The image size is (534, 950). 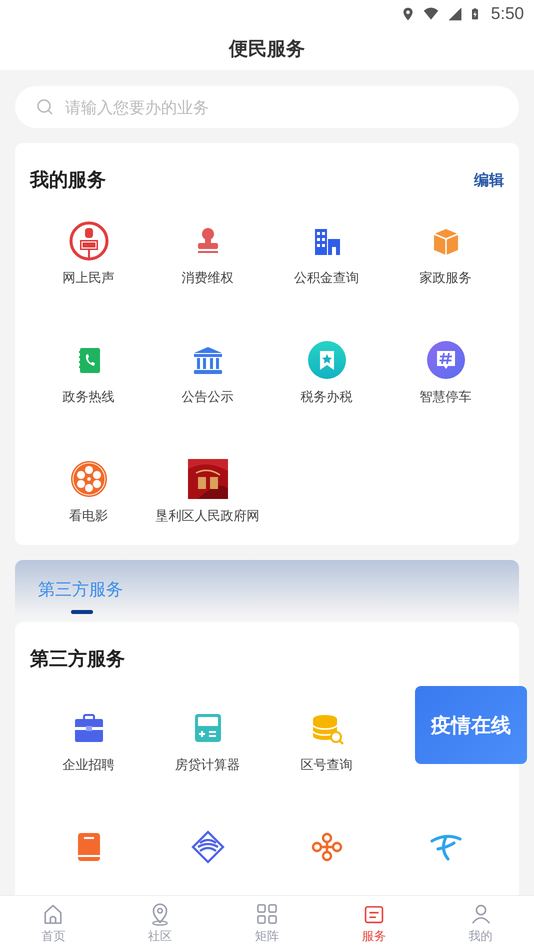 I want to click on bookmark-icon, so click(x=326, y=360).